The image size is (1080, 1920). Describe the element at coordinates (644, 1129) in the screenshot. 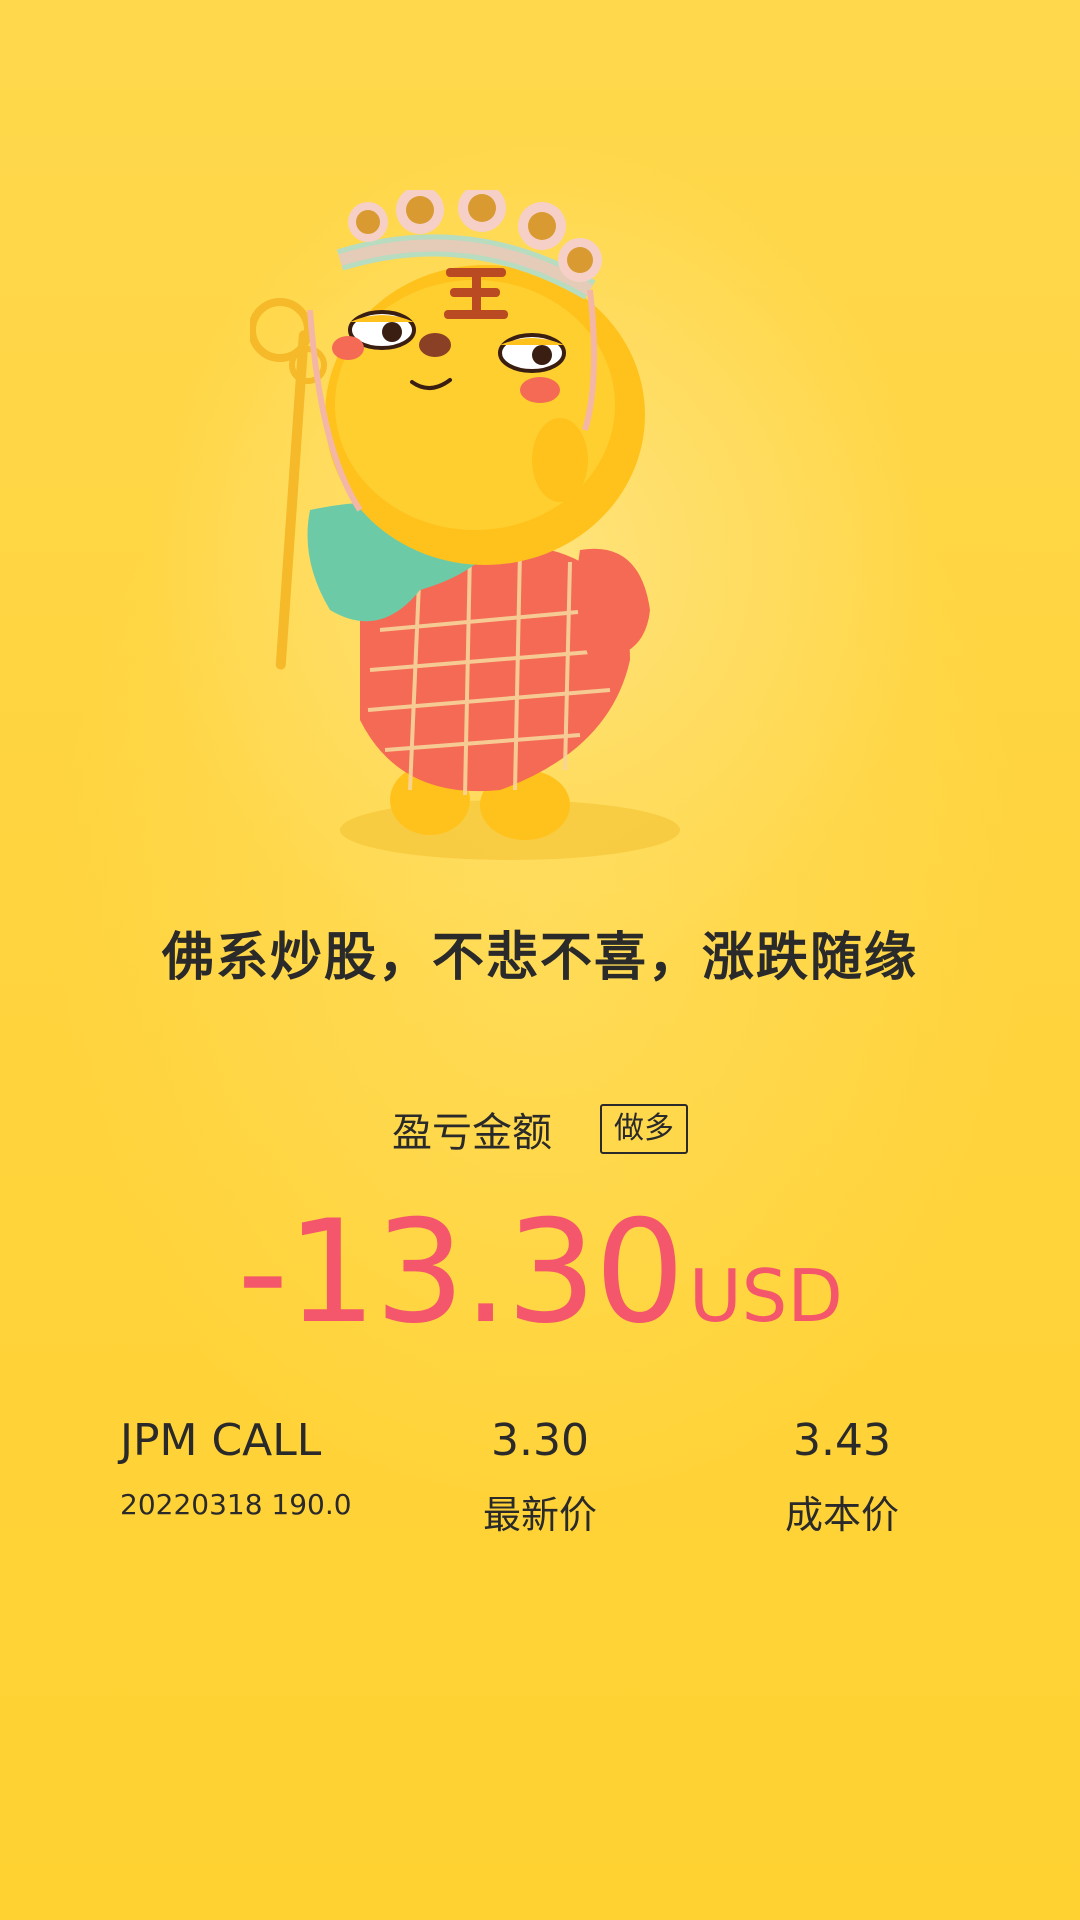

I see `direction-badge: 做多` at that location.